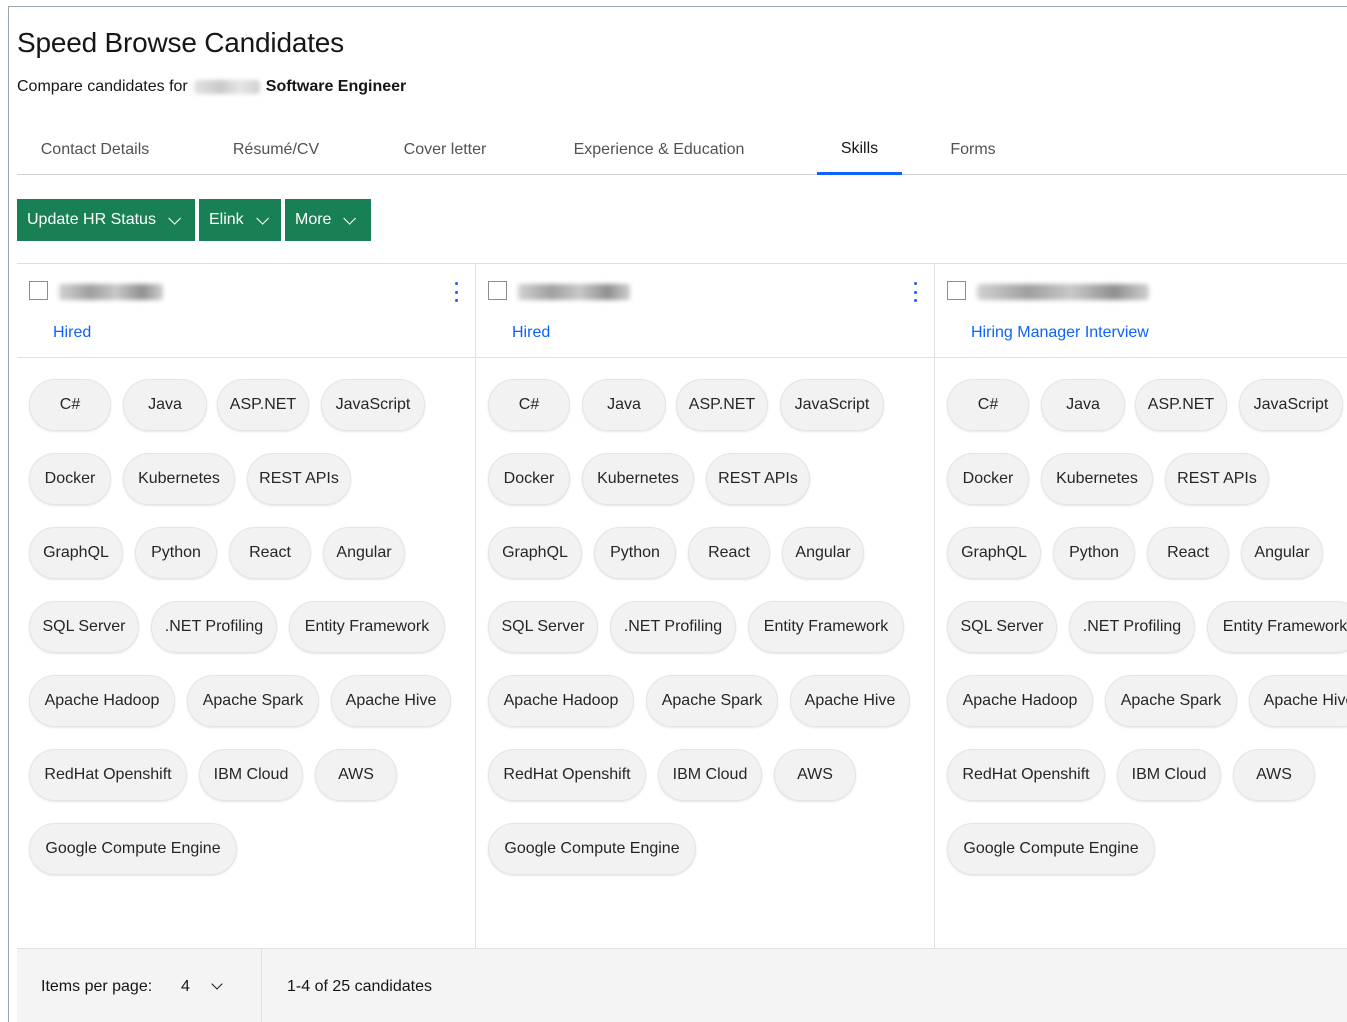 The height and width of the screenshot is (1022, 1347). Describe the element at coordinates (185, 986) in the screenshot. I see `items-per-page-value: 4` at that location.